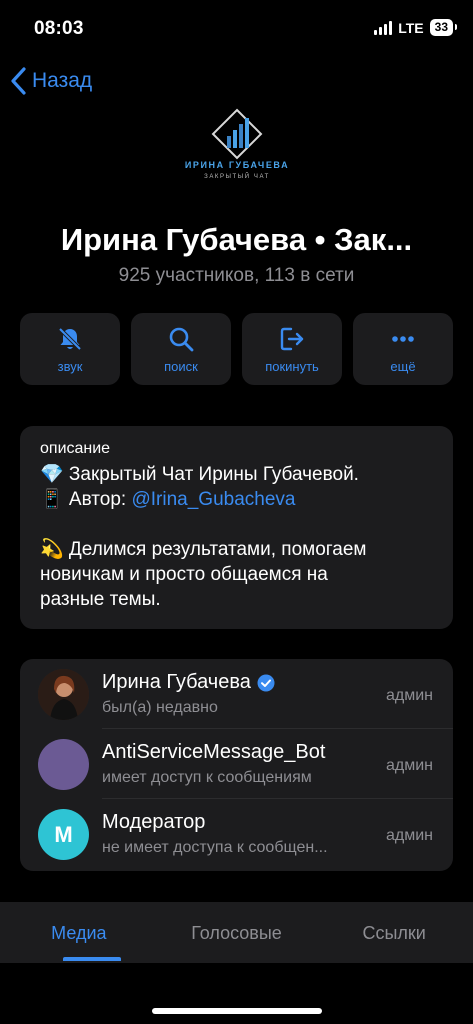 This screenshot has height=1024, width=473. Describe the element at coordinates (203, 549) in the screenshot. I see `description-line: 💫 Делимся результатами, помогаем` at that location.